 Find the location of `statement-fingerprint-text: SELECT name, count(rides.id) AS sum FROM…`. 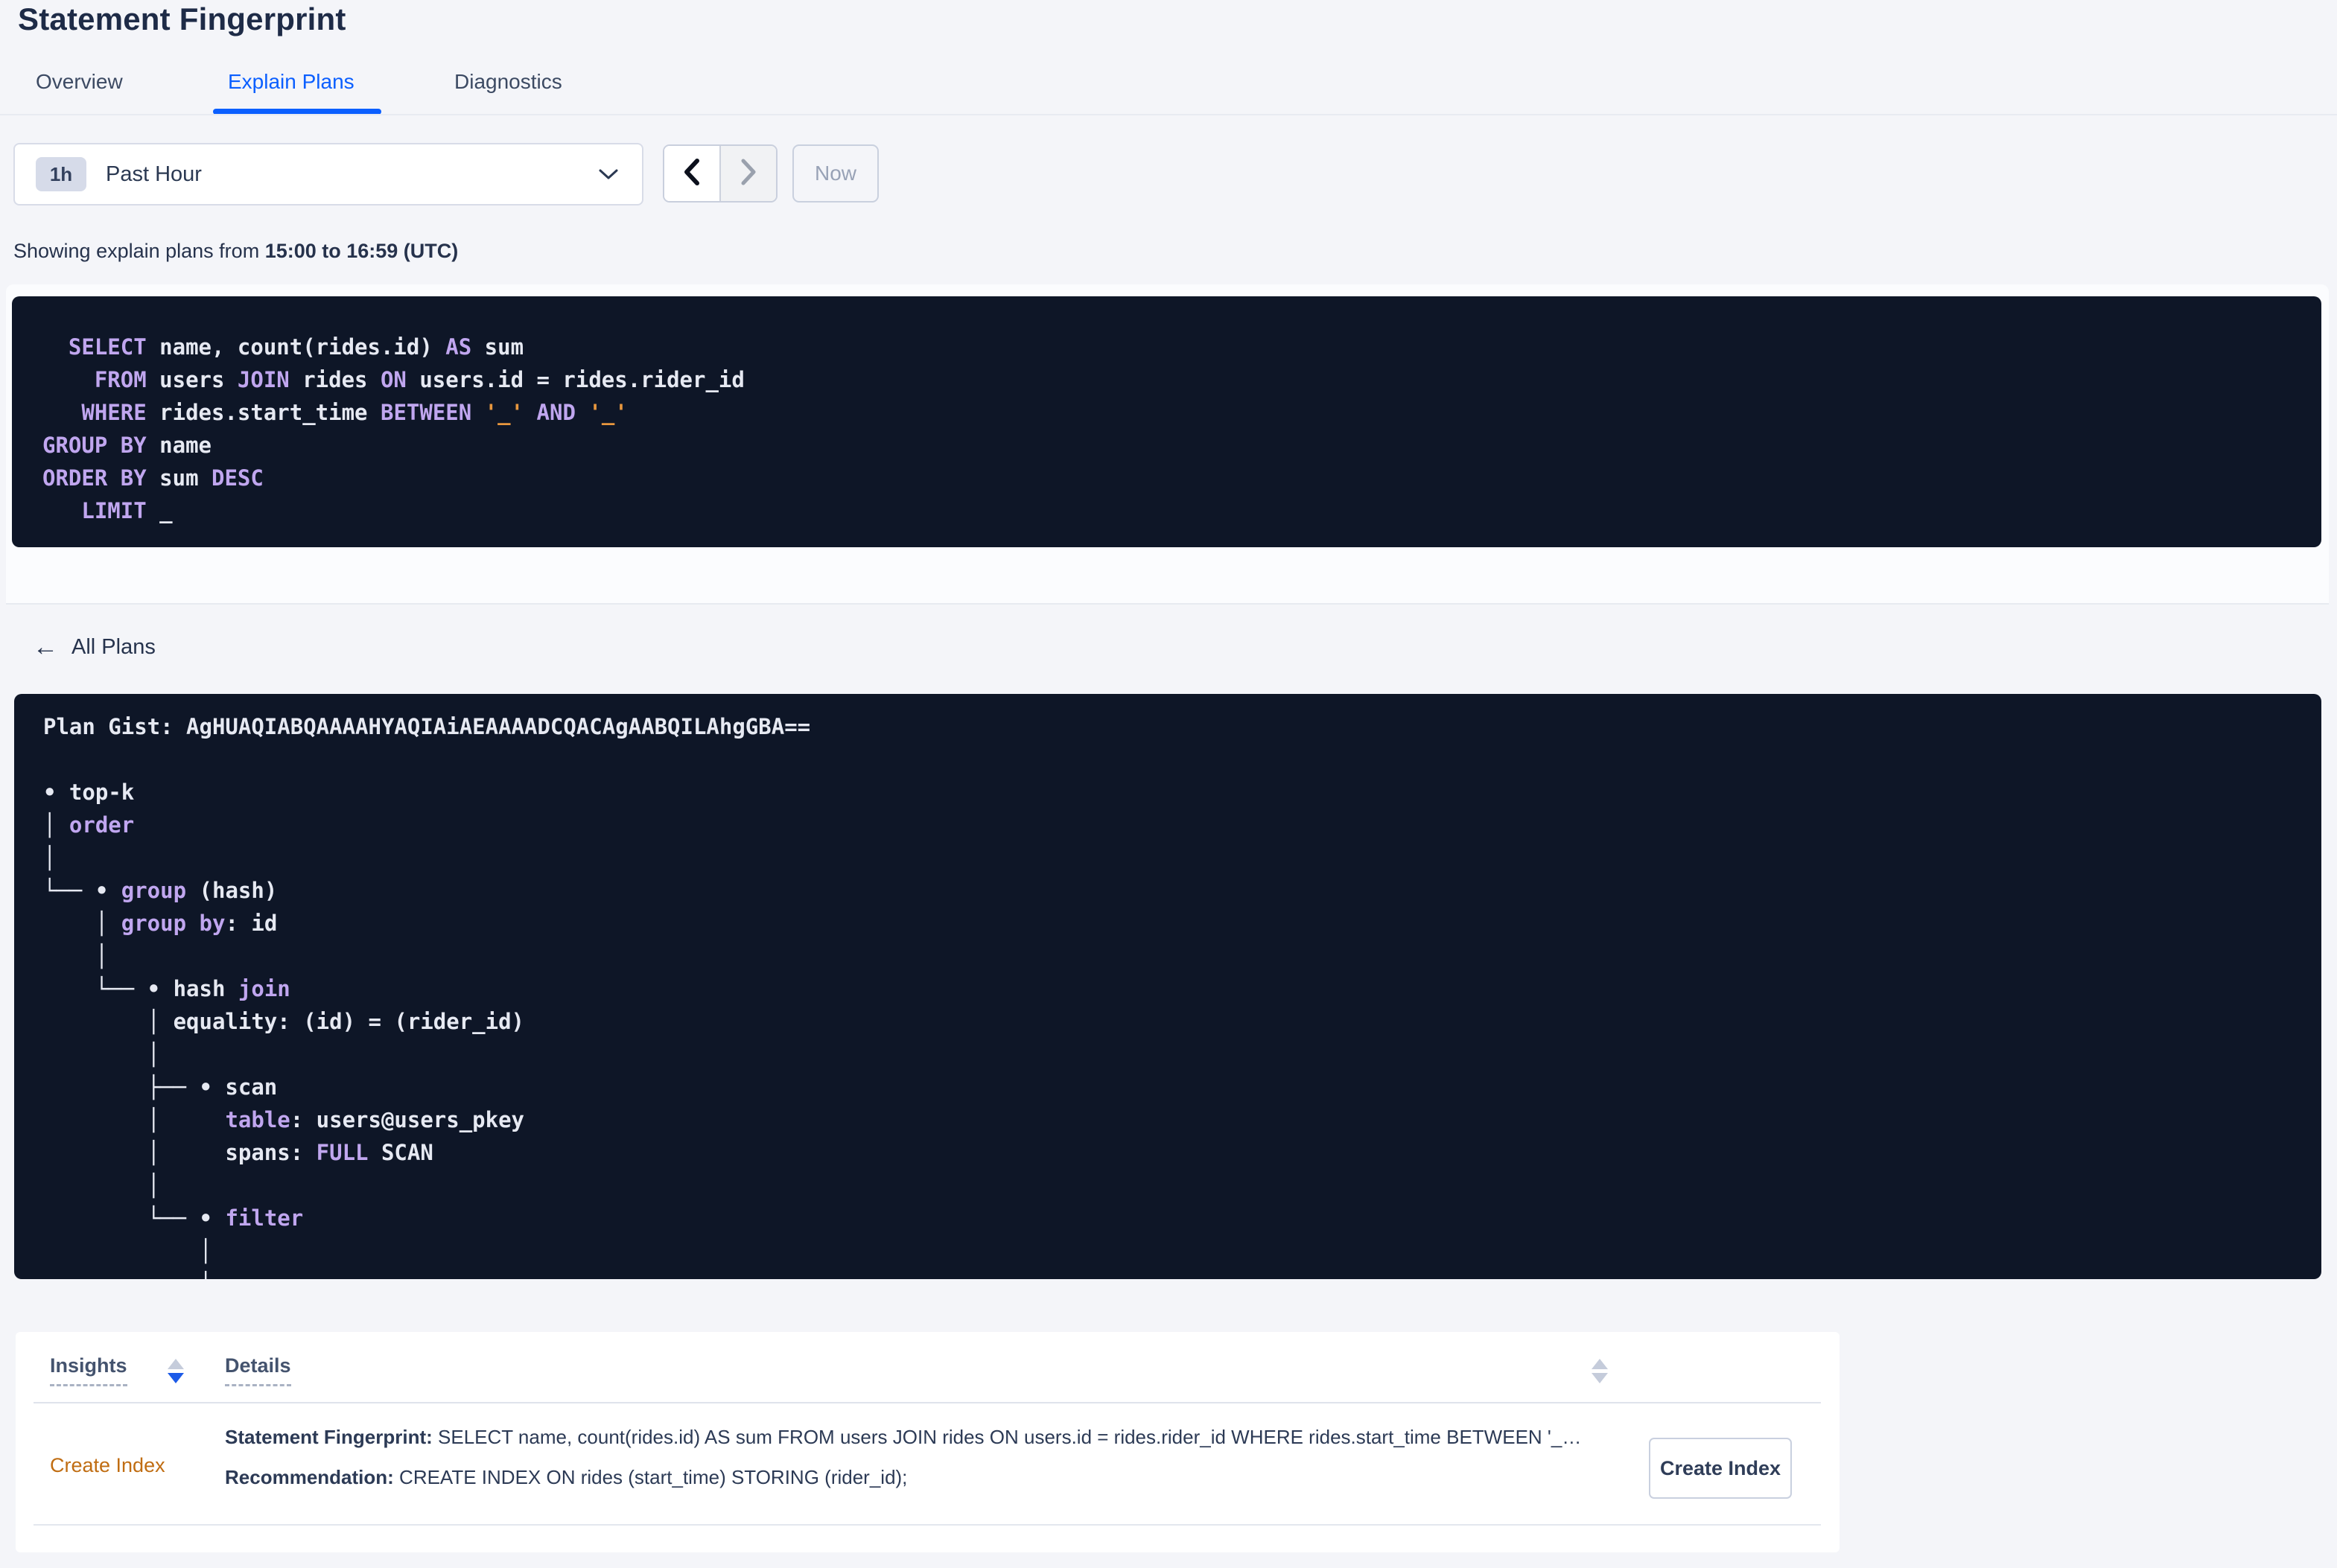

statement-fingerprint-text: SELECT name, count(rides.id) AS sum FROM… is located at coordinates (1007, 1437).